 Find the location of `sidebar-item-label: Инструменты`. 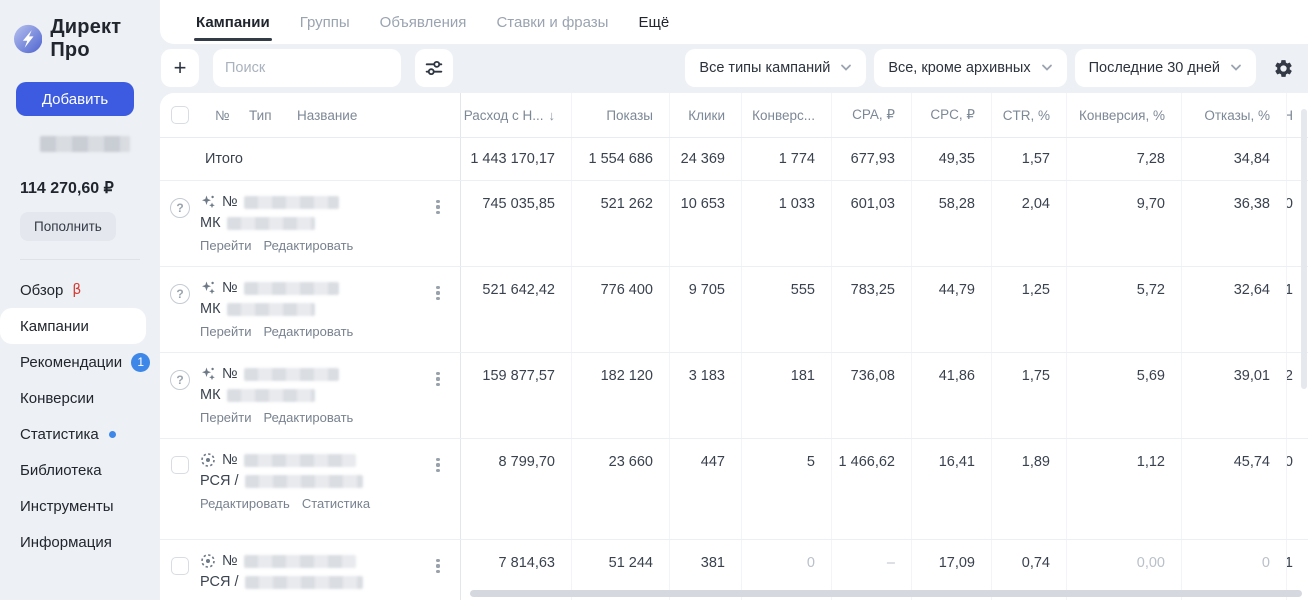

sidebar-item-label: Инструменты is located at coordinates (67, 506).